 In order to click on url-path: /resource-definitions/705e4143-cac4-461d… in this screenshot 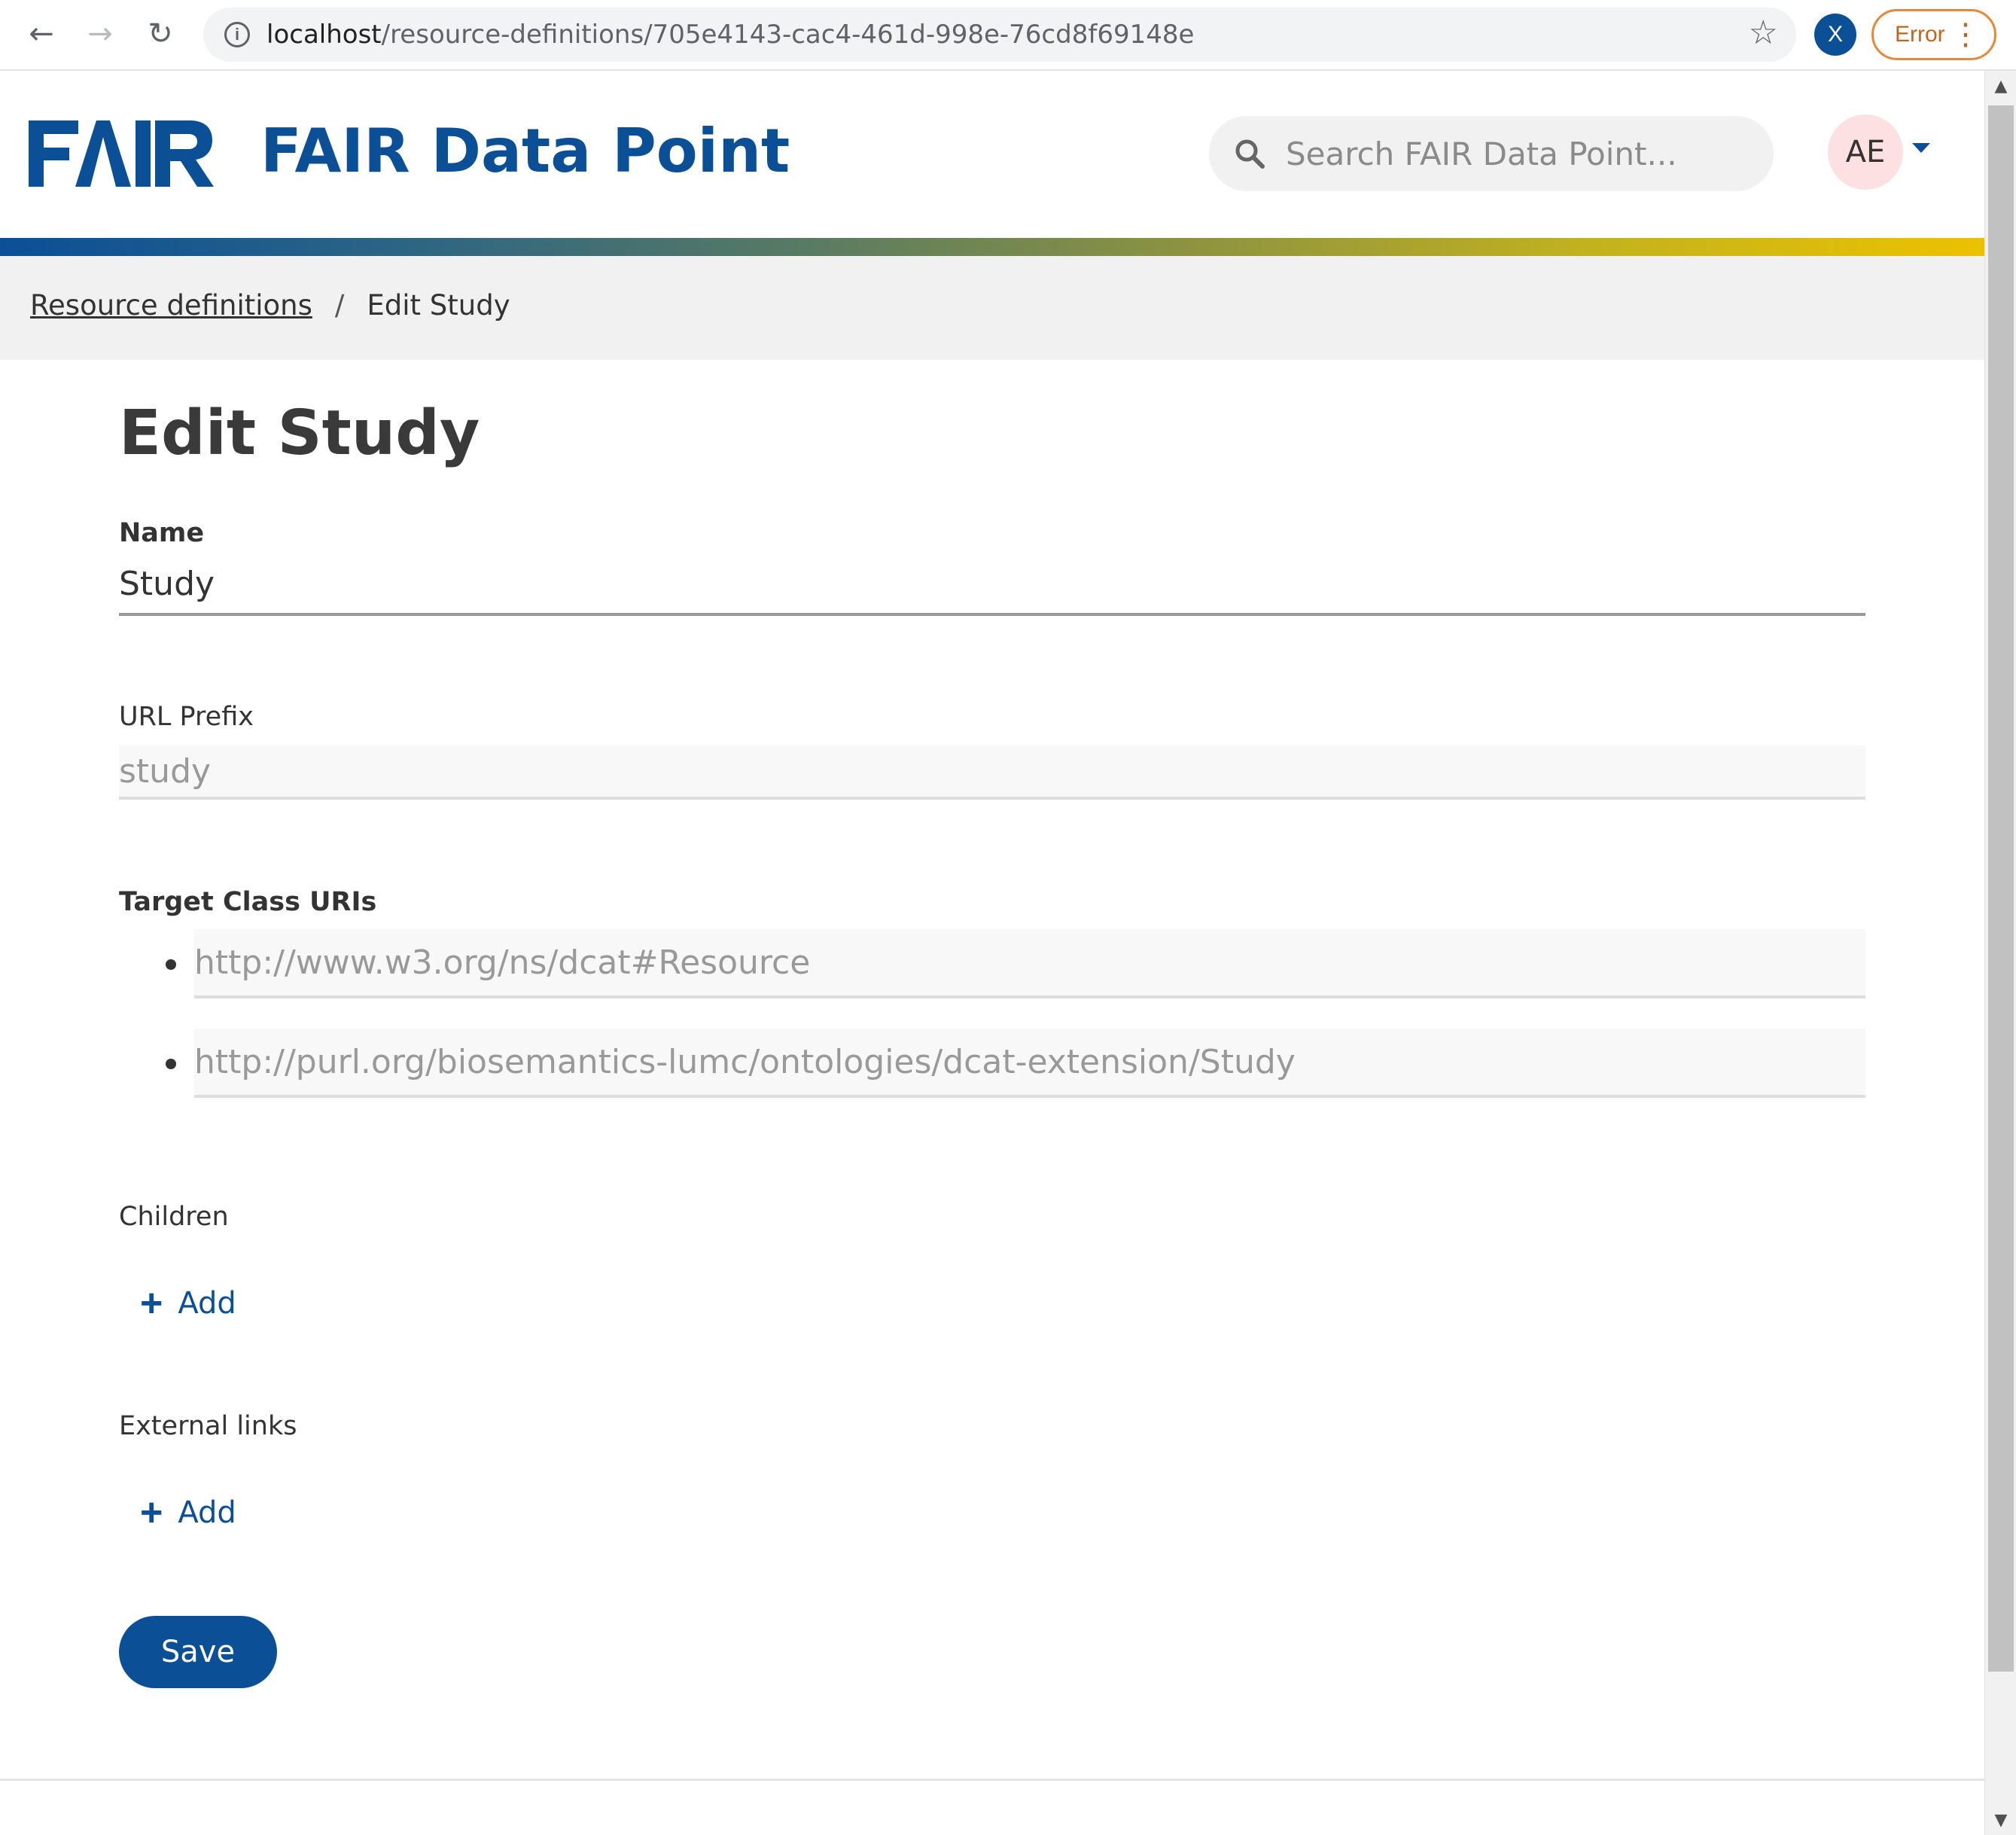, I will do `click(788, 35)`.